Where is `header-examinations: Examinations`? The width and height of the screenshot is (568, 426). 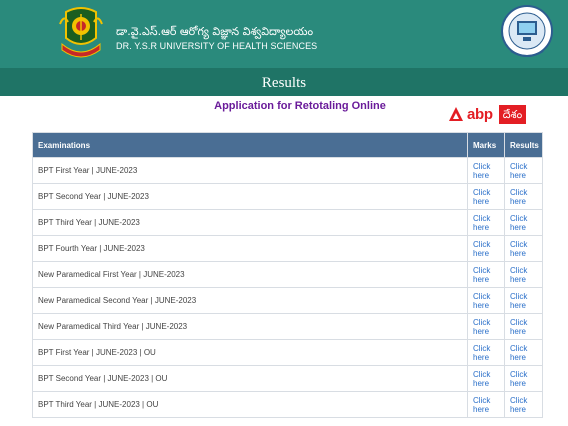
header-examinations: Examinations is located at coordinates (250, 145).